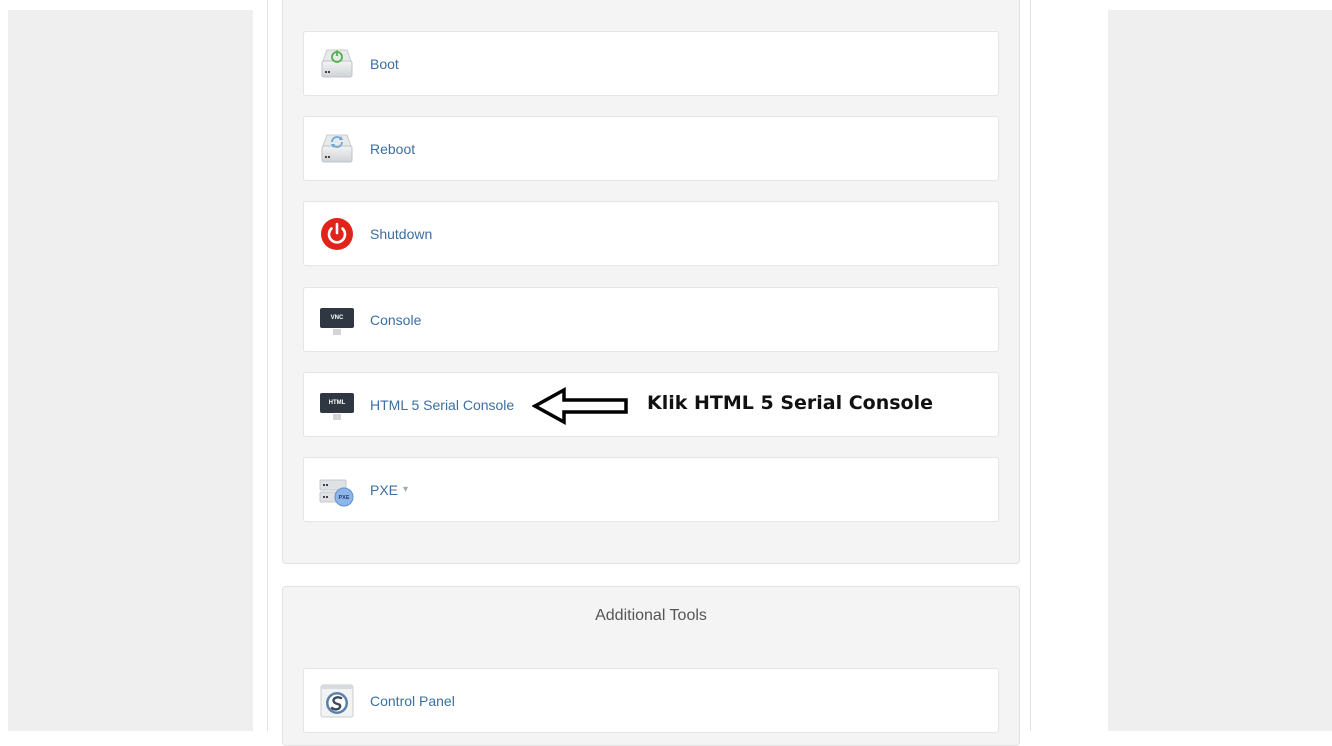  Describe the element at coordinates (393, 148) in the screenshot. I see `reboot-label: Reboot` at that location.